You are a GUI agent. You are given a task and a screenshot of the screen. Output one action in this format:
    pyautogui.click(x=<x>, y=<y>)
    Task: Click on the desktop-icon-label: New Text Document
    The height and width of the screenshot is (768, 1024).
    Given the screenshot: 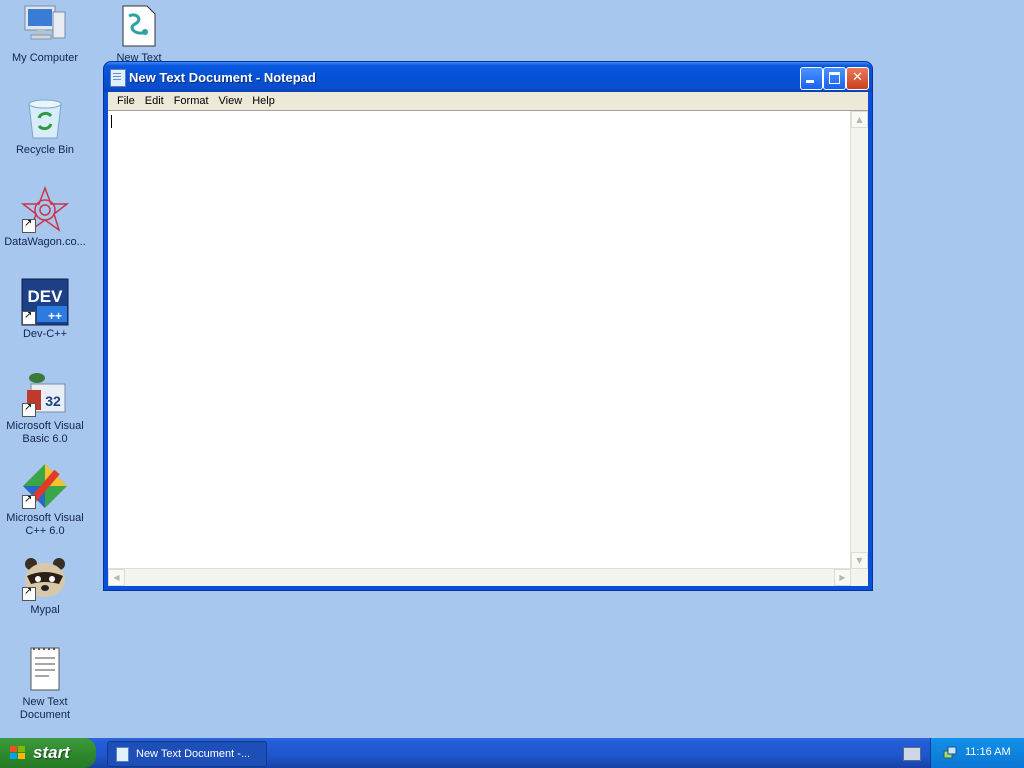 What is the action you would take?
    pyautogui.click(x=45, y=708)
    